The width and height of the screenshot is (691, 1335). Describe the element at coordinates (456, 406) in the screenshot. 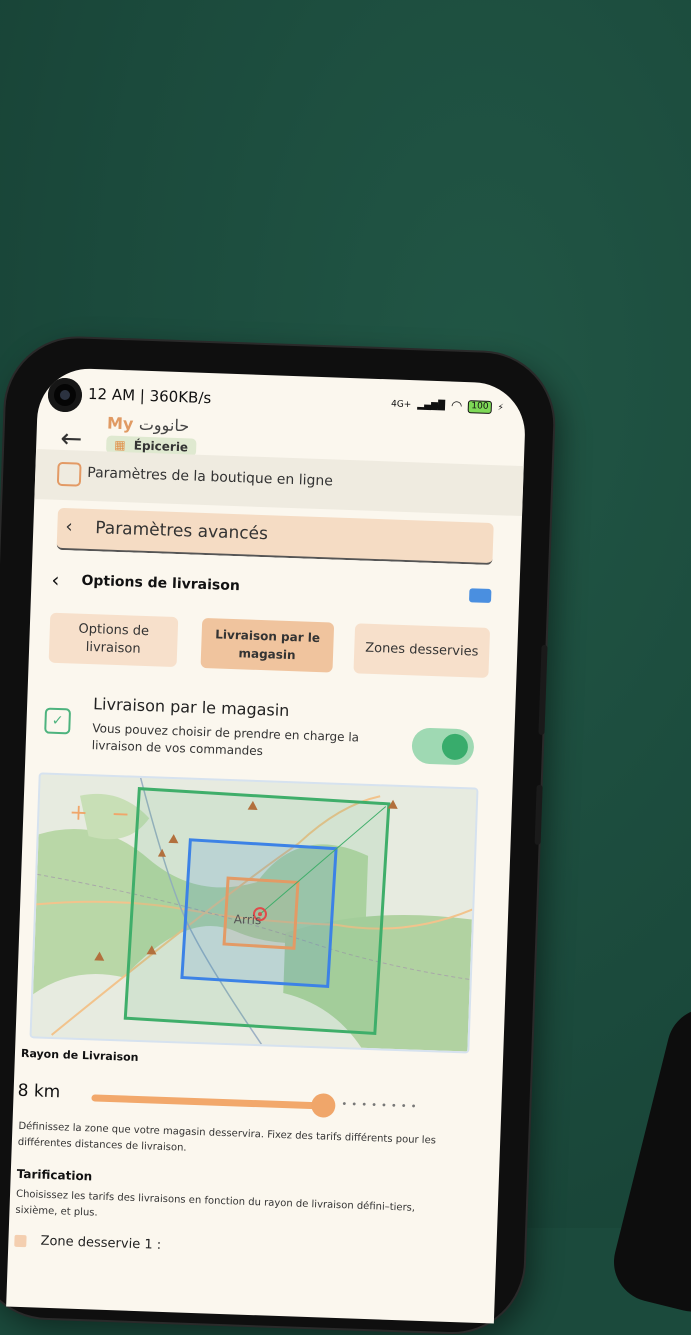

I see `wifi-icon: ◠` at that location.